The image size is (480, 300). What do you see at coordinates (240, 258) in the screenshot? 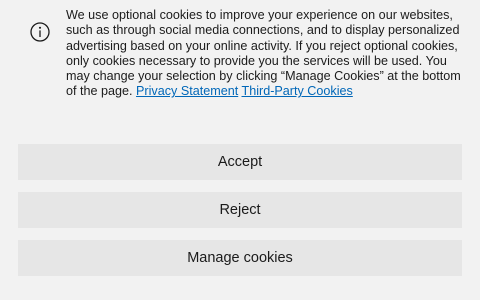
I see `manage-cookies-button: Manage cookies` at bounding box center [240, 258].